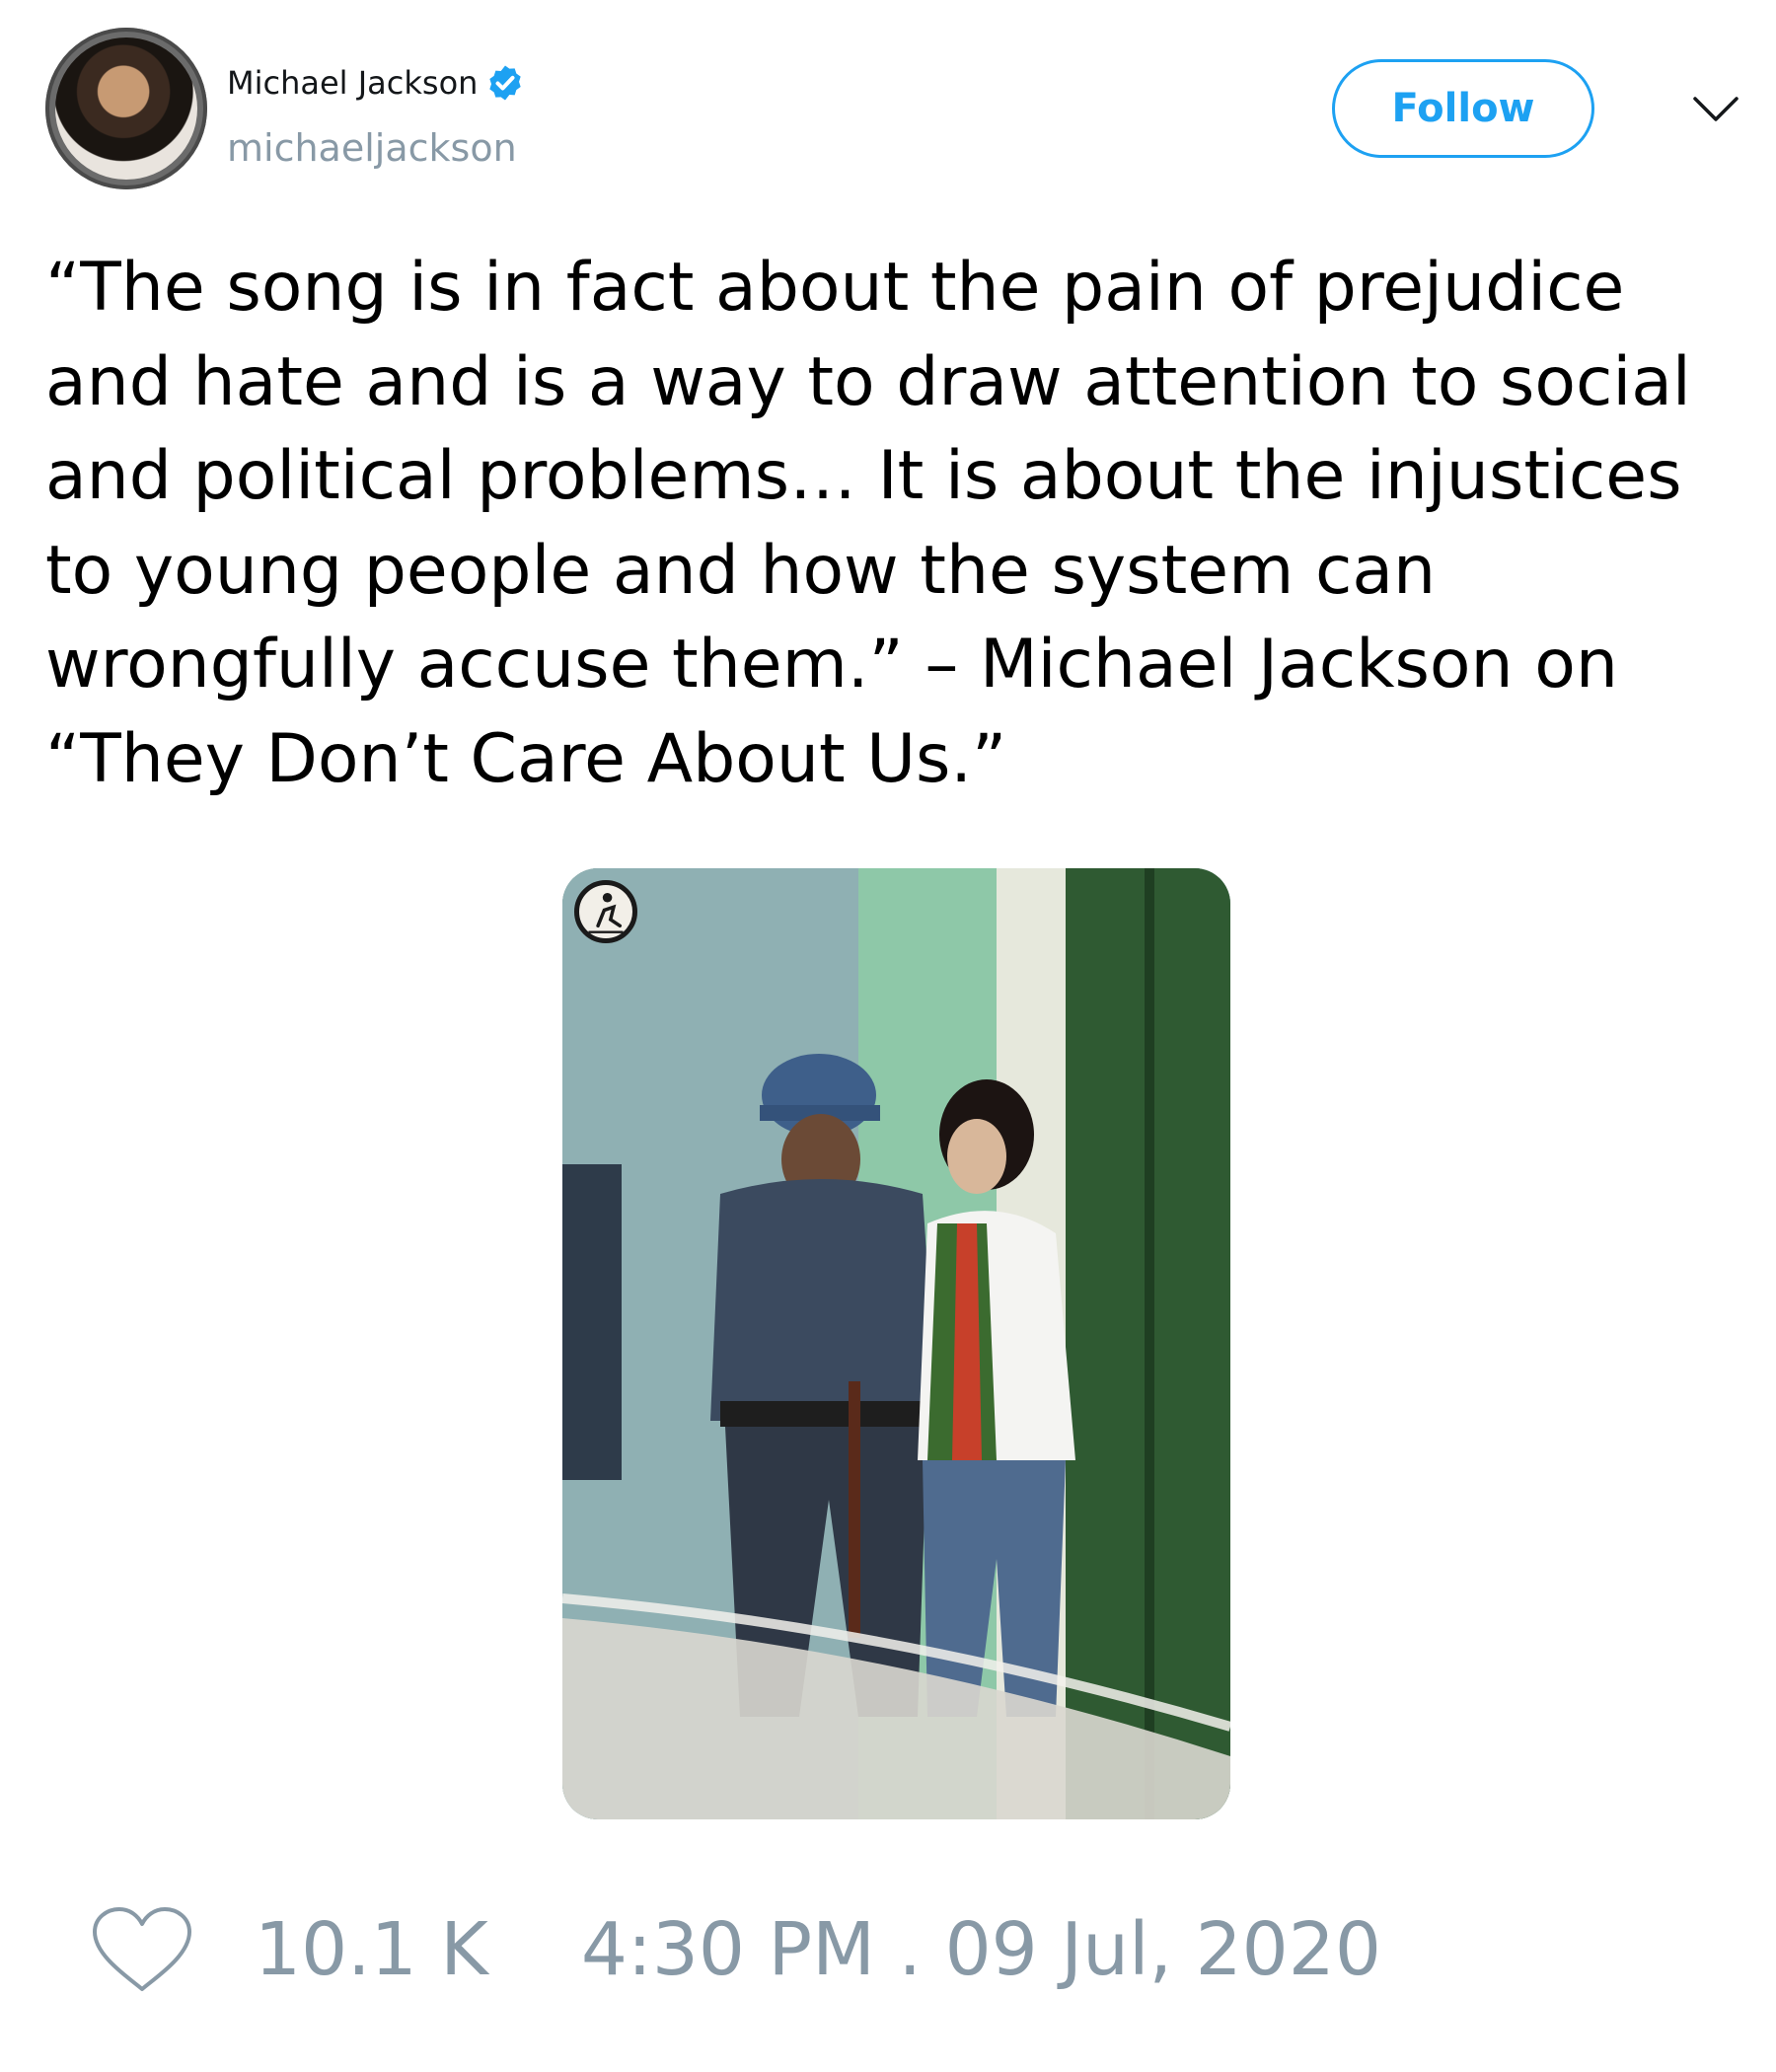 This screenshot has width=1776, height=2072. What do you see at coordinates (372, 148) in the screenshot?
I see `author-handle: michaeljackson` at bounding box center [372, 148].